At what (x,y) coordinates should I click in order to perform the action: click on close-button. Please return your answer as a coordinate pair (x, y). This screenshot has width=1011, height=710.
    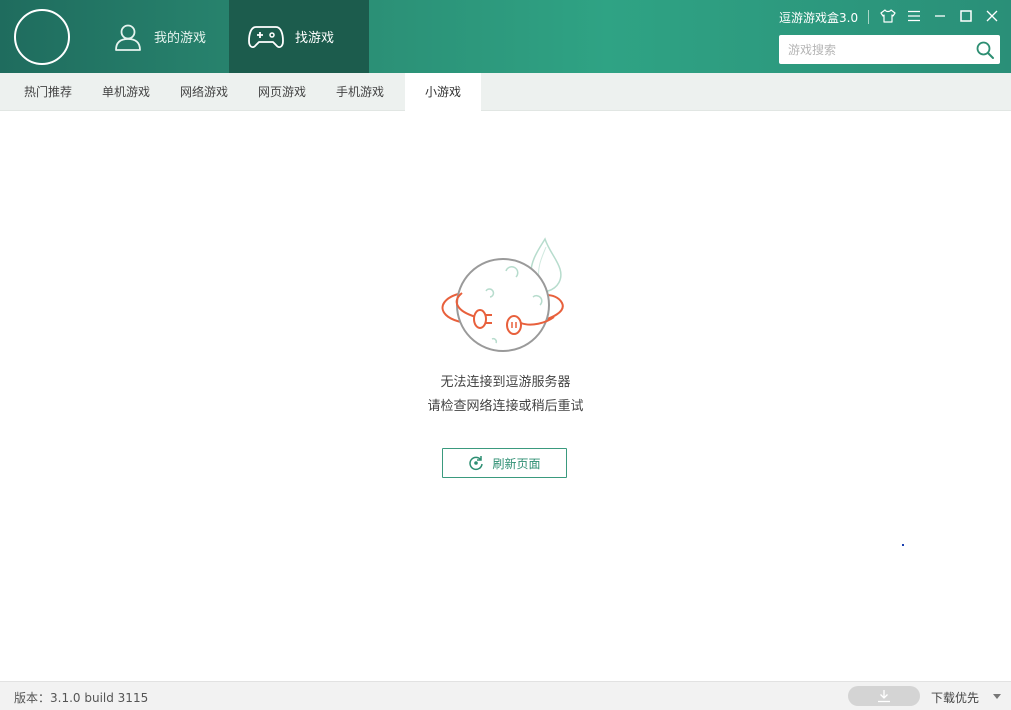
    Looking at the image, I should click on (992, 16).